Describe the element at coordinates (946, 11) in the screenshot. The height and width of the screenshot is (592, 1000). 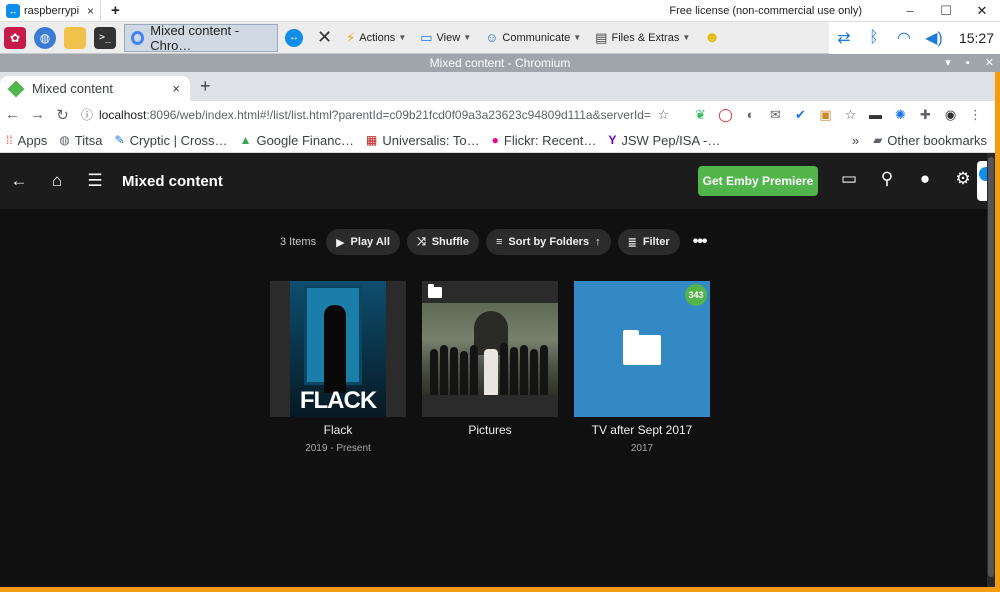
I see `maximize-button: ☐` at that location.